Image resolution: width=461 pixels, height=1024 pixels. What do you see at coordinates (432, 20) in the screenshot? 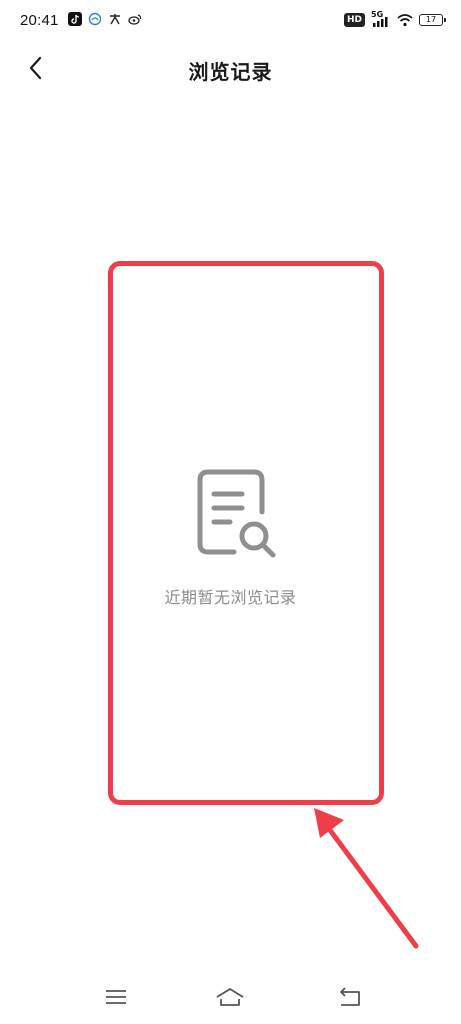
I see `battery-icon: 17` at bounding box center [432, 20].